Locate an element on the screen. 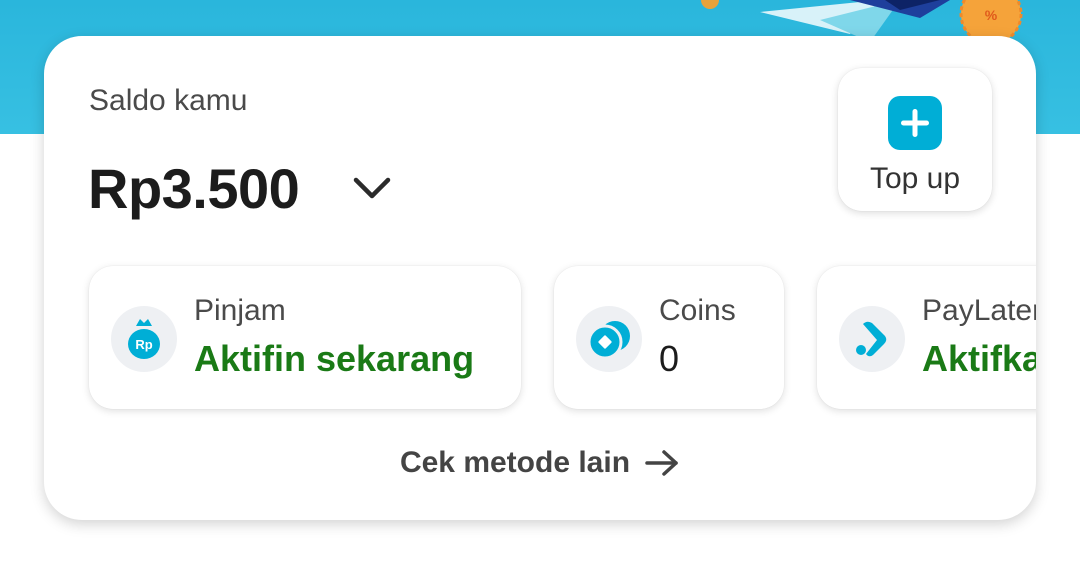 The width and height of the screenshot is (1080, 564). method-status: Aktifkan is located at coordinates (979, 358).